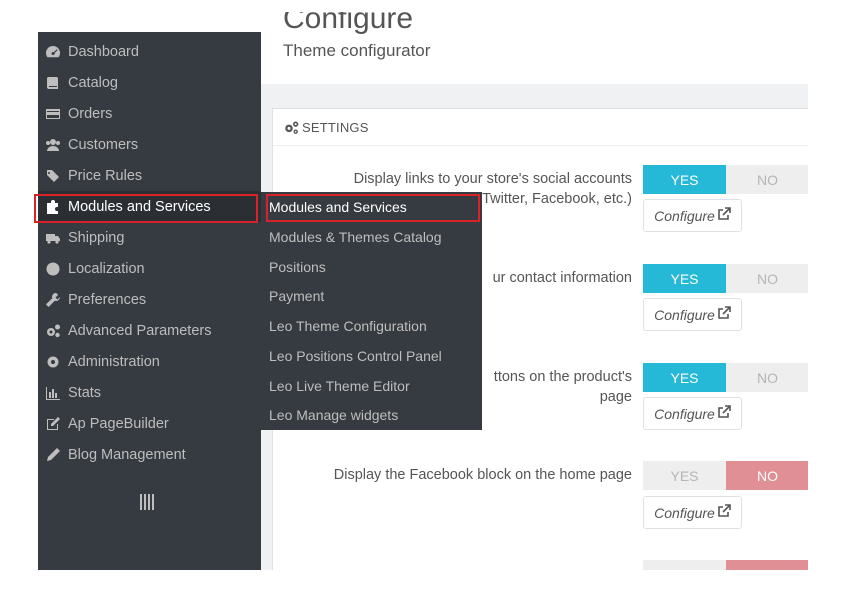  I want to click on toggle-product-buttons: YES NO, so click(725, 377).